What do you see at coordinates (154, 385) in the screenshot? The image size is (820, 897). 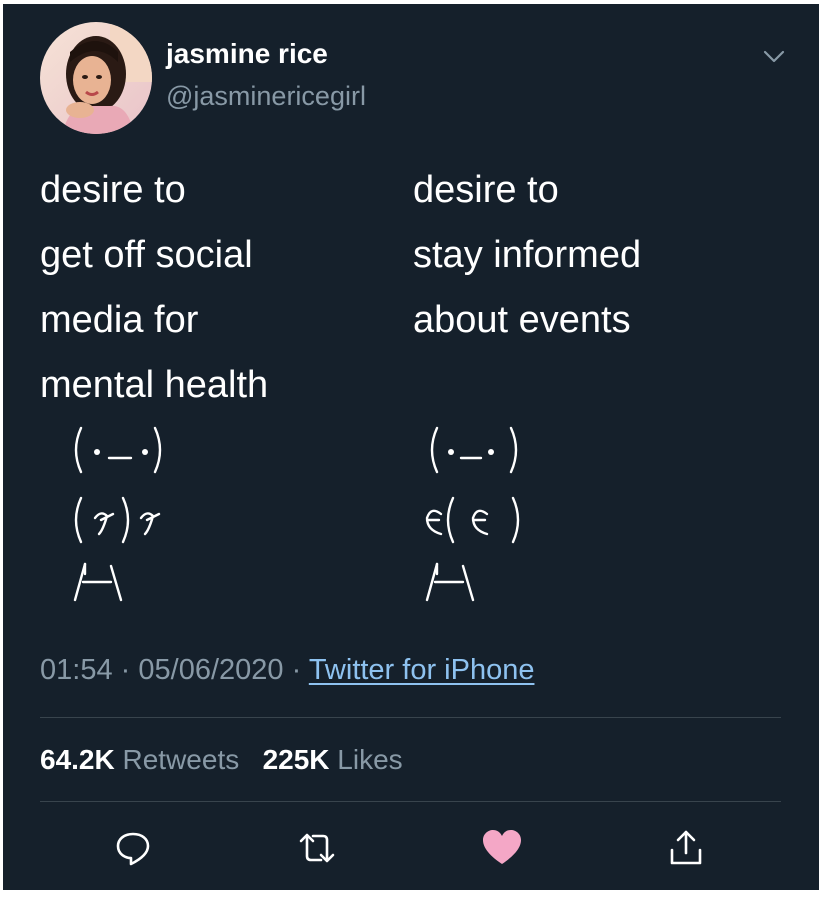 I see `left-line: mental health` at bounding box center [154, 385].